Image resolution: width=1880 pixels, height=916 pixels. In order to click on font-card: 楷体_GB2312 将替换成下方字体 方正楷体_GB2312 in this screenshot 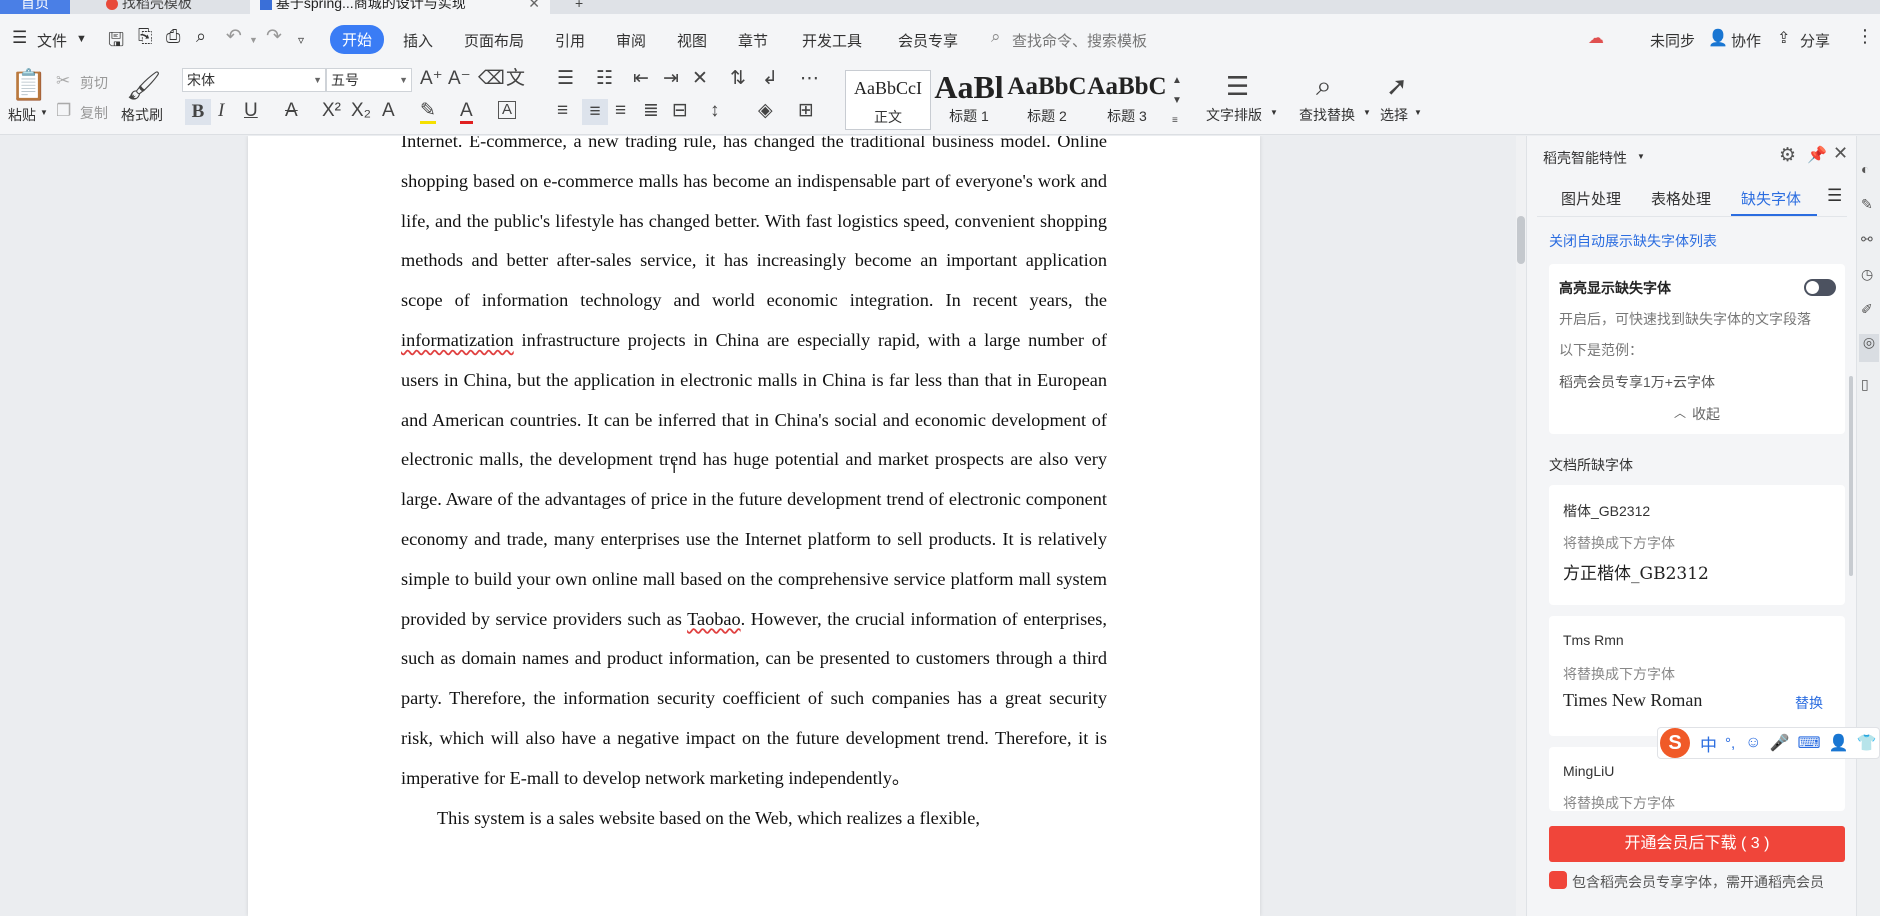, I will do `click(1697, 545)`.